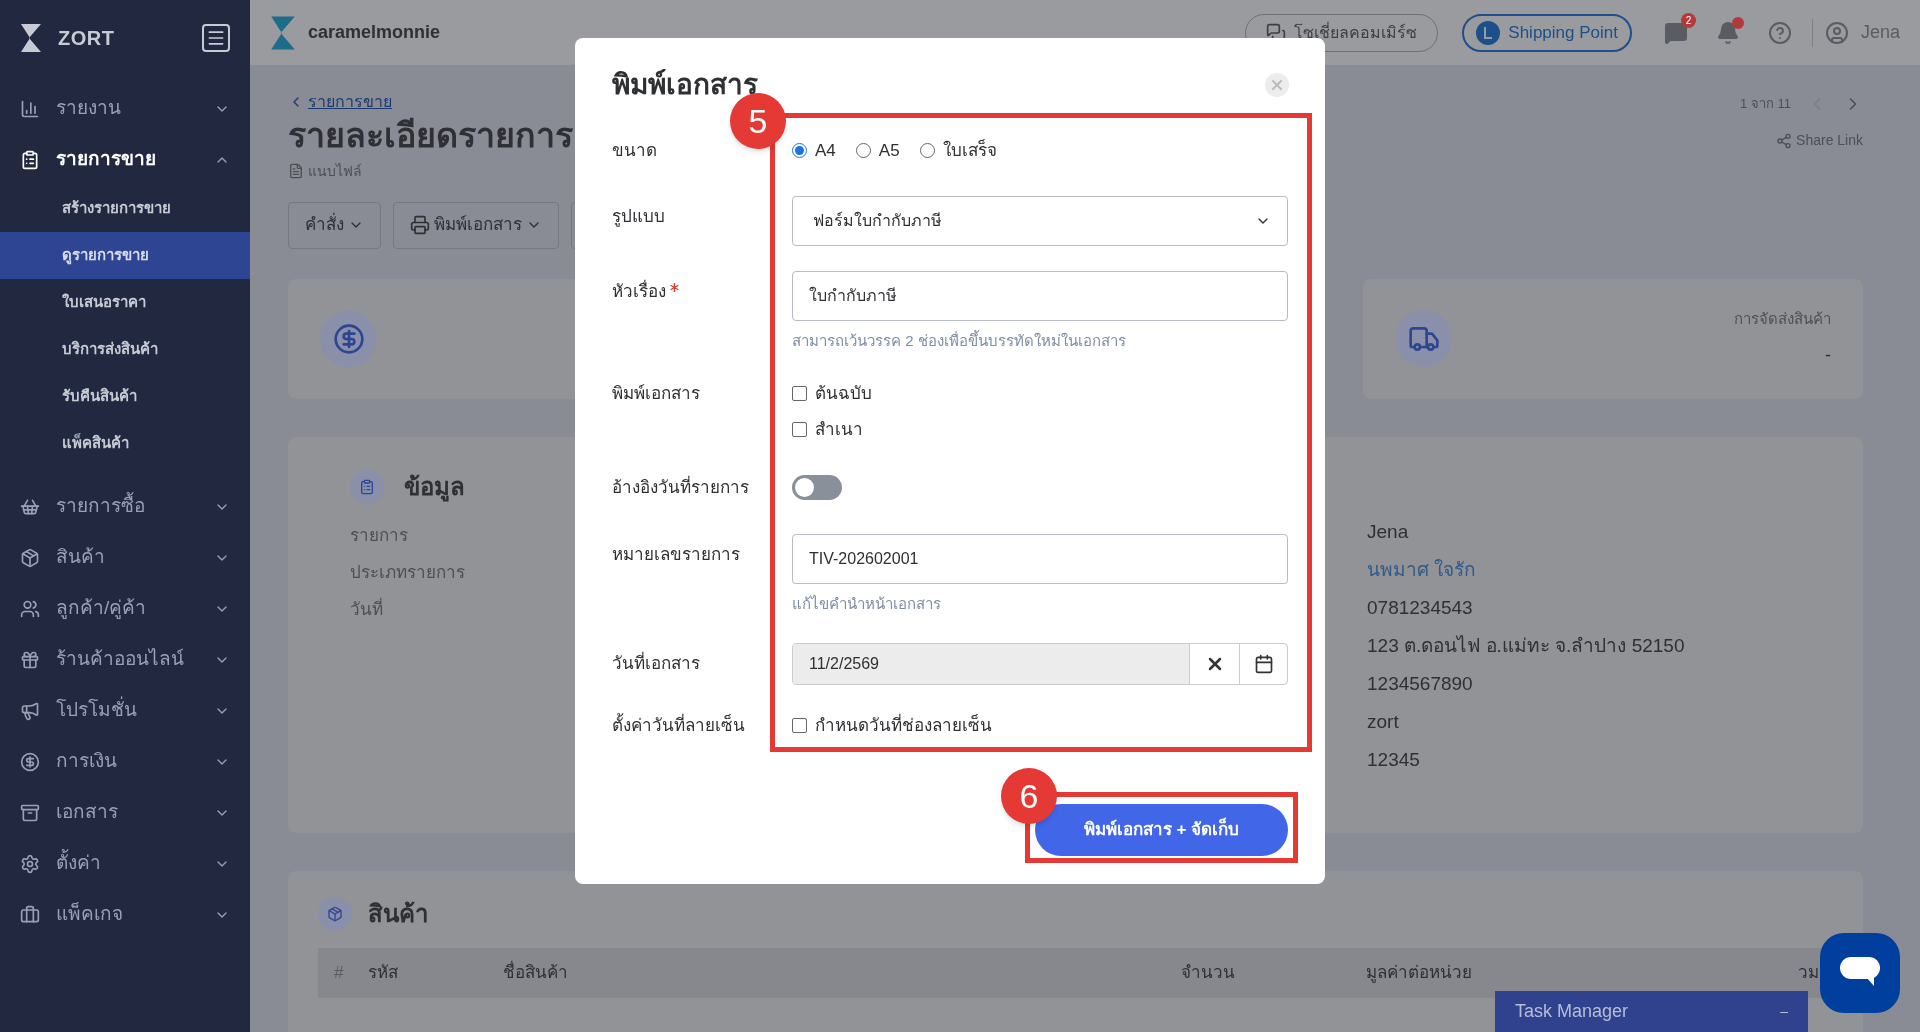 The height and width of the screenshot is (1032, 1920). I want to click on sidebar-item: การเงิน, so click(125, 761).